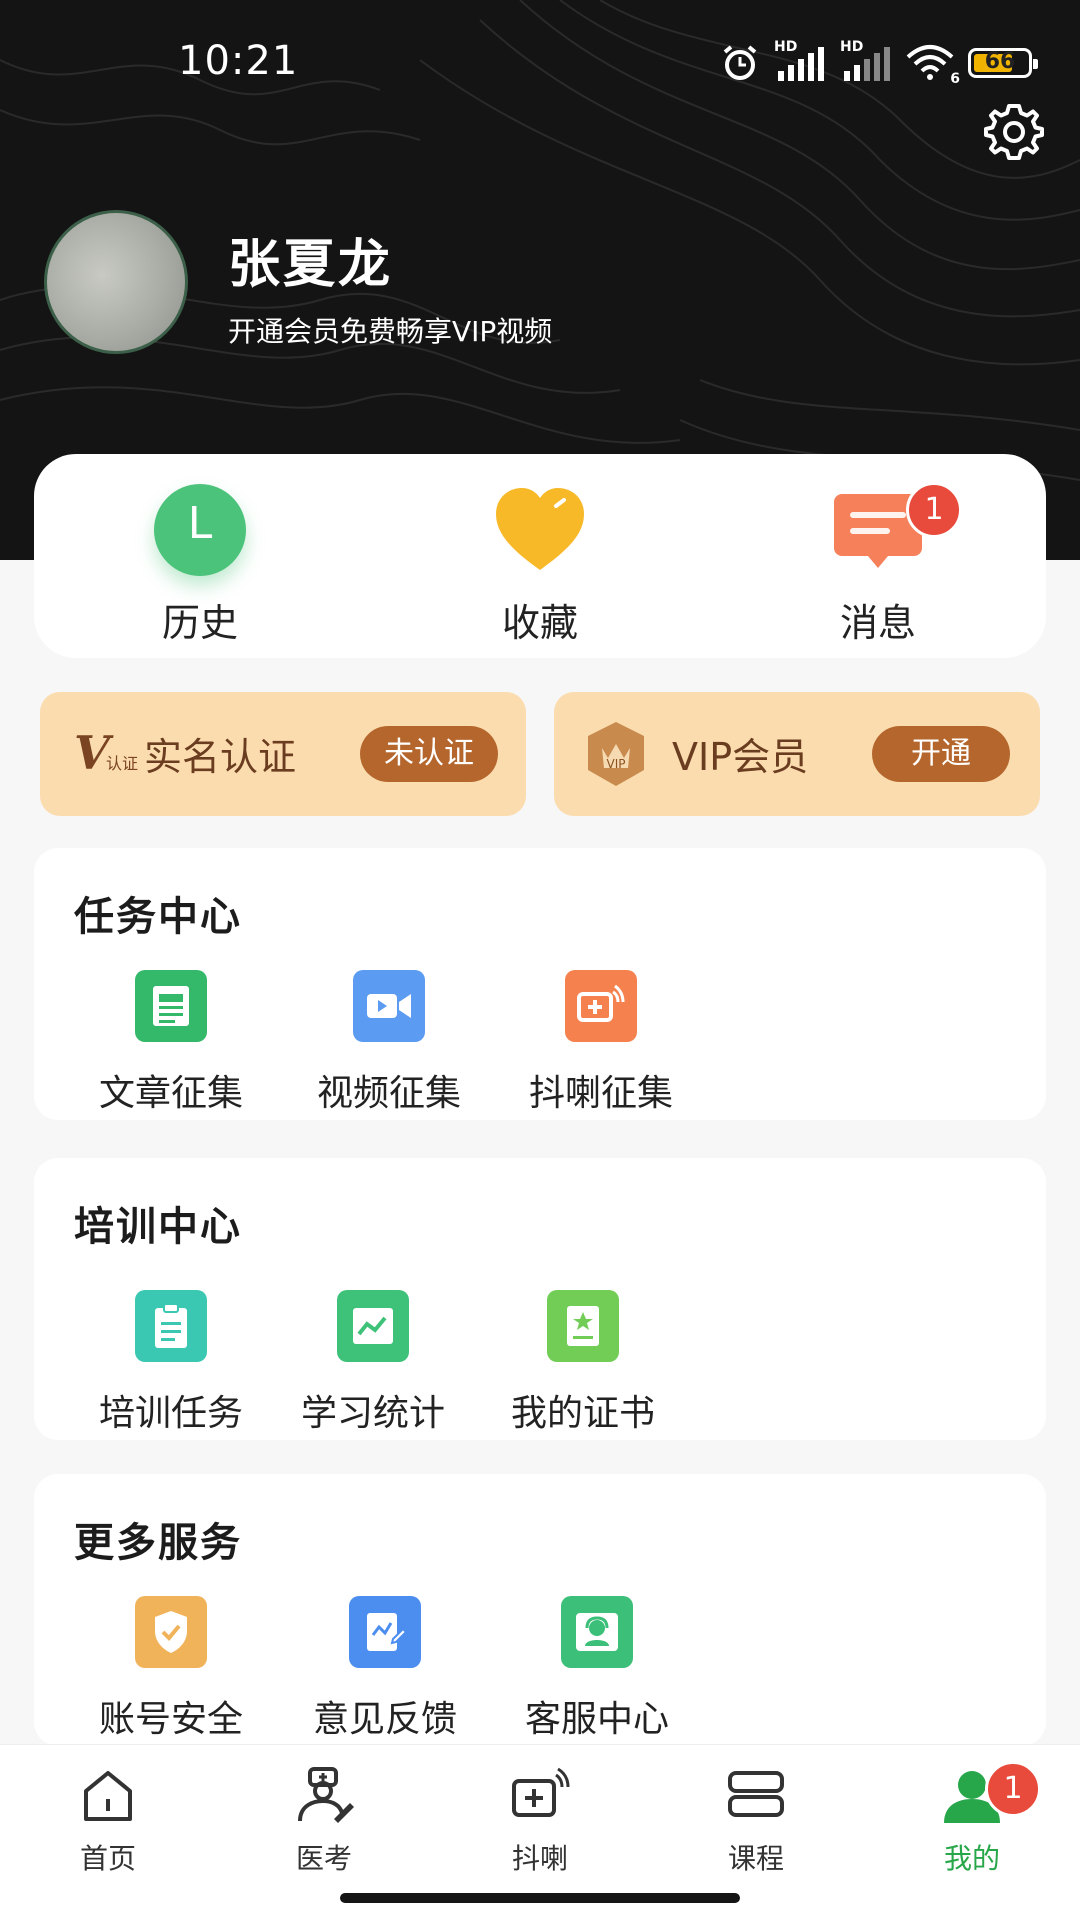  I want to click on signal-icon-2: HD, so click(866, 61).